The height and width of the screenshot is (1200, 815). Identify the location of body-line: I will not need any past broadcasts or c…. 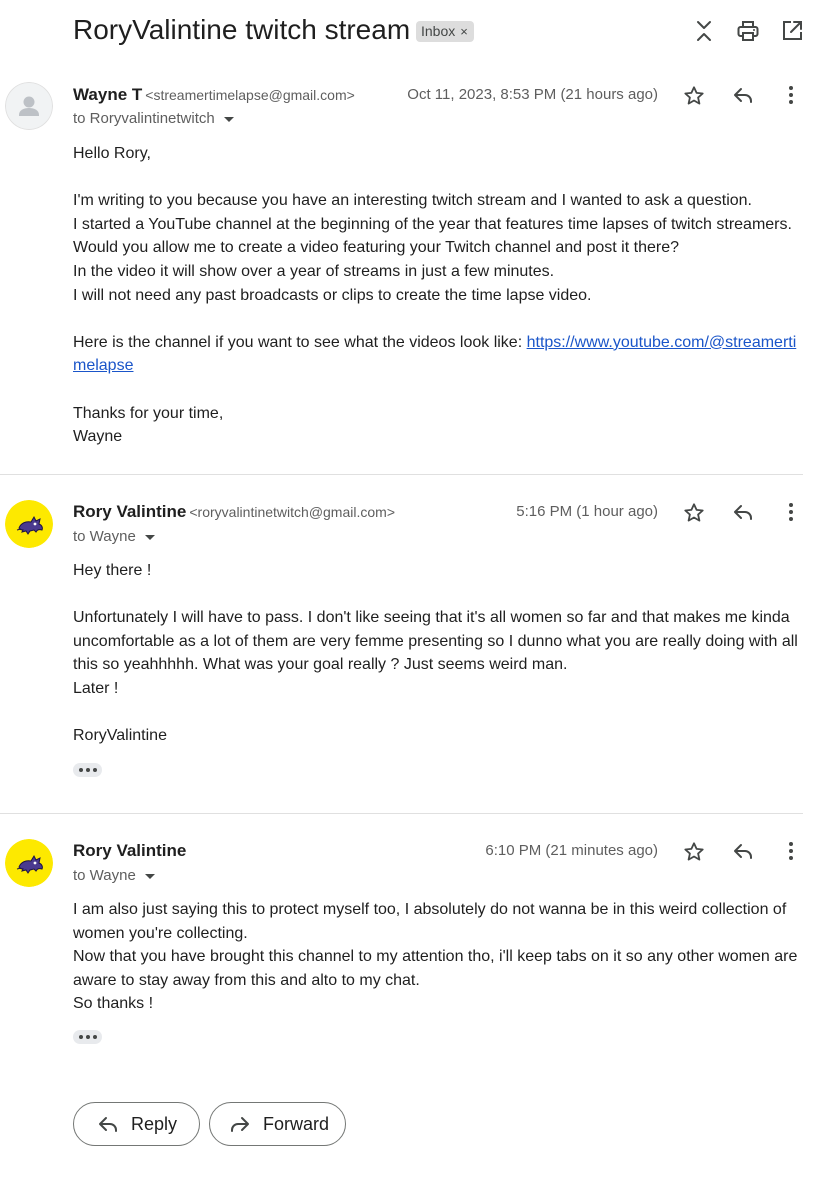
(332, 295).